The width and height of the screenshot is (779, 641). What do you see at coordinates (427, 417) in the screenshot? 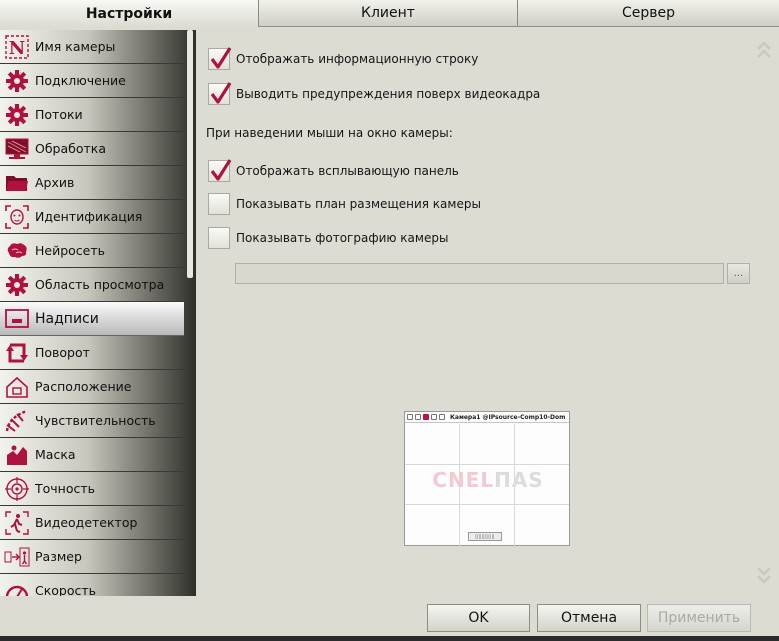
I see `preview-toolbar-icons` at bounding box center [427, 417].